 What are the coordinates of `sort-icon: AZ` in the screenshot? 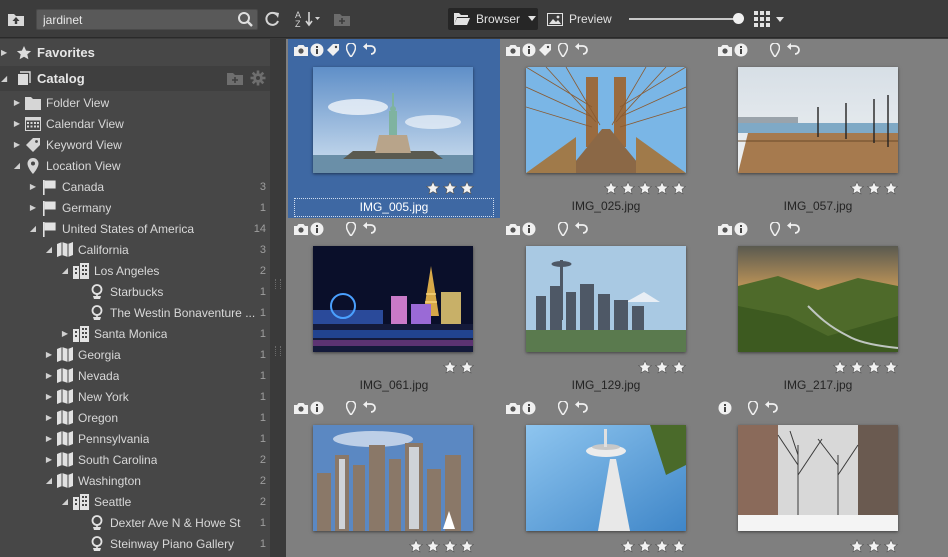 It's located at (308, 19).